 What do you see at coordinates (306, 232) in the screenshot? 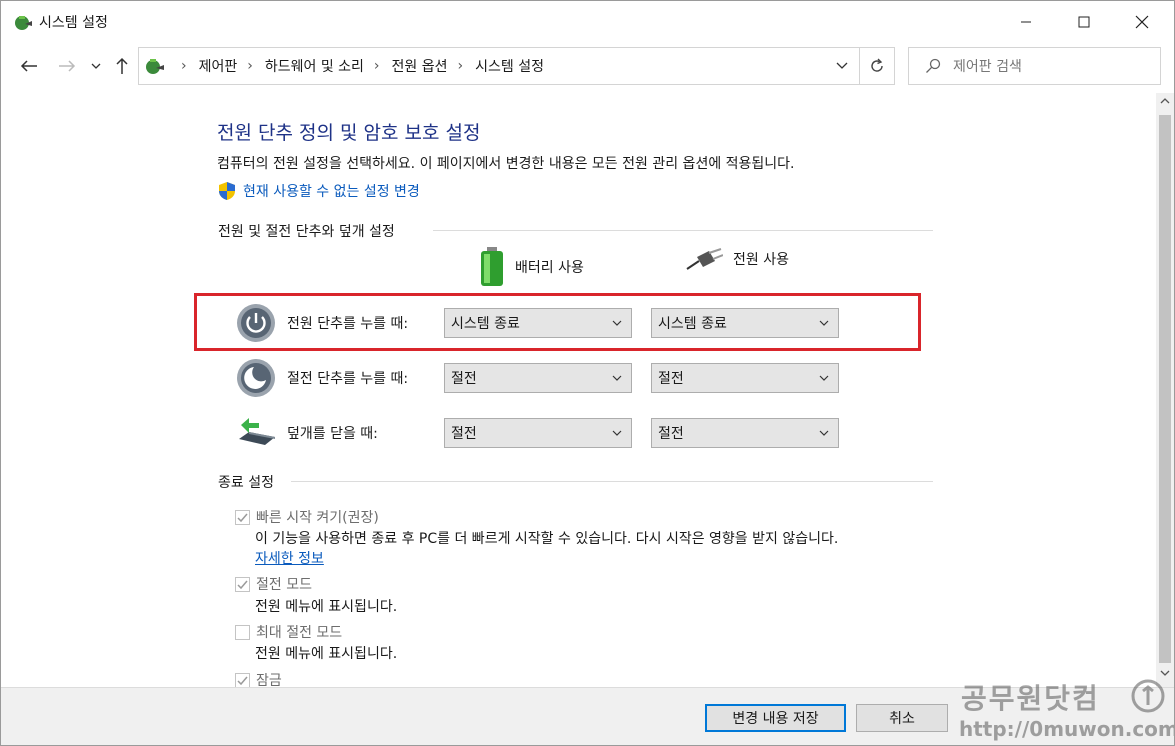
I see `power-buttons-group-label: 전원 및 절전 단추와 덮개 설정` at bounding box center [306, 232].